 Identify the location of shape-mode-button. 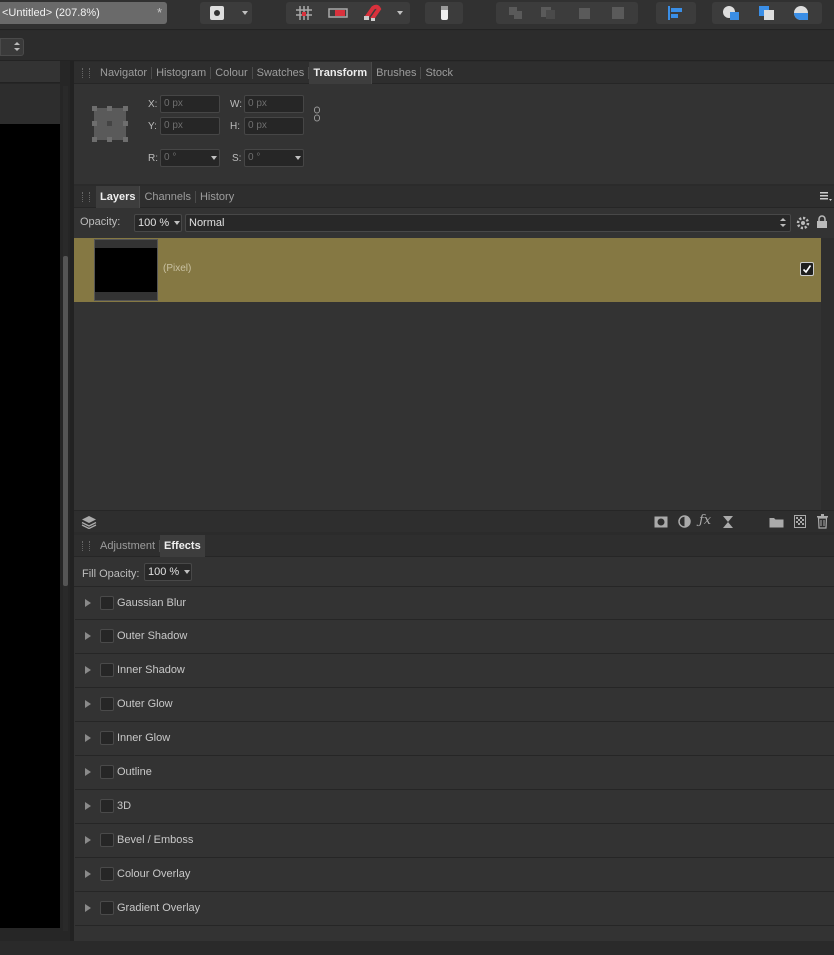
(226, 13).